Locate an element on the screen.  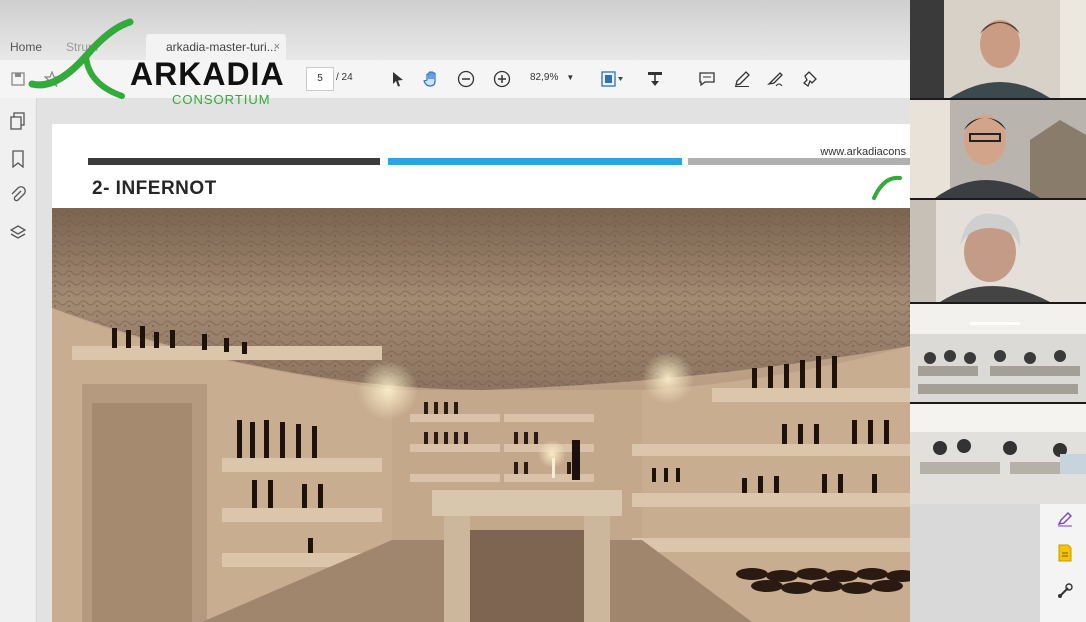
fit-icon is located at coordinates (613, 79).